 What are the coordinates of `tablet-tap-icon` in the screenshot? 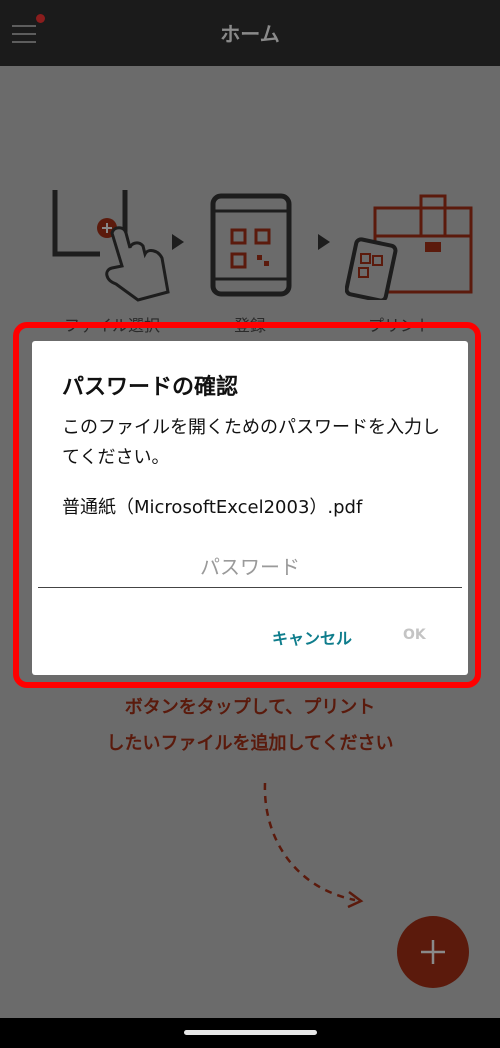 It's located at (111, 246).